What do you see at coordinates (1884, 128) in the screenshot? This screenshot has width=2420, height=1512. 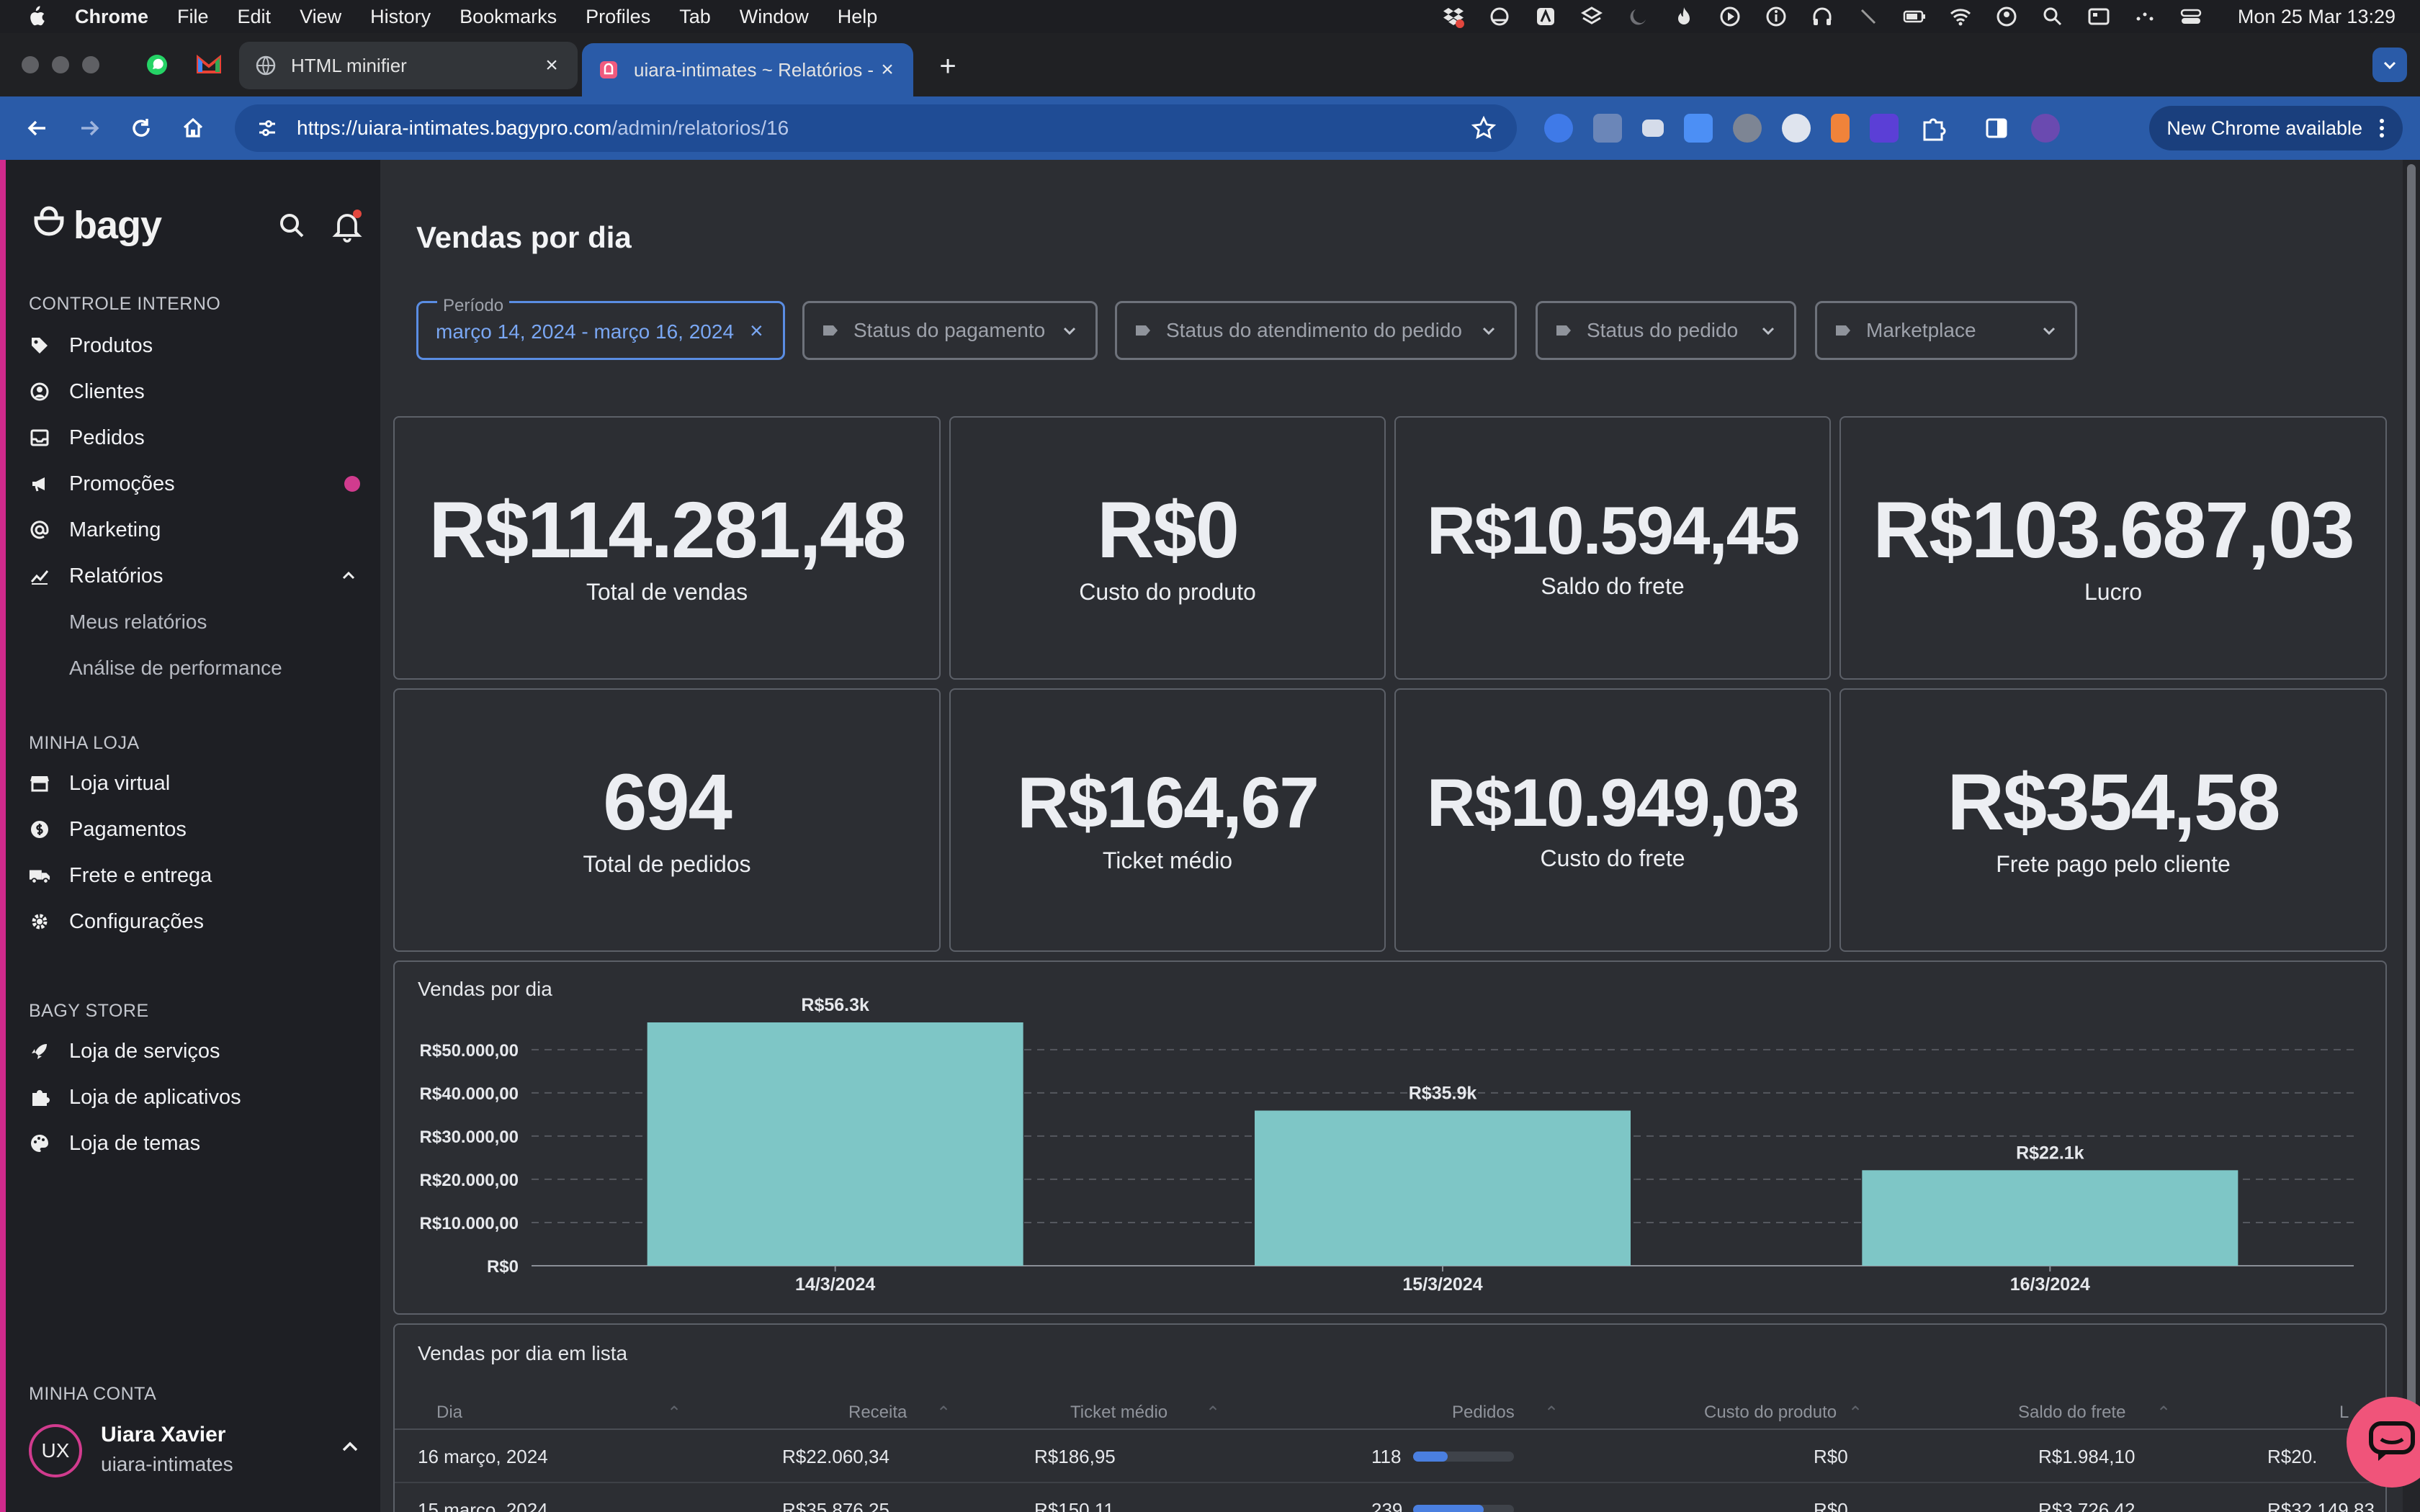 I see `extension-8-icon` at bounding box center [1884, 128].